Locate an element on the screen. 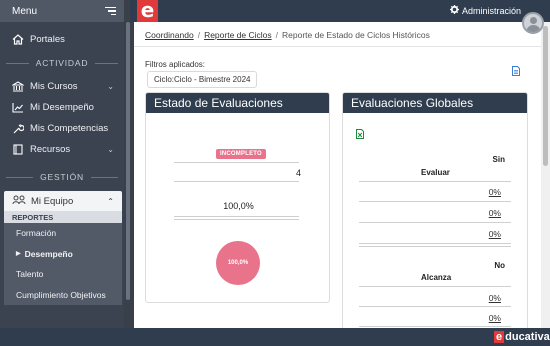  filters-label: Filtros aplicados: is located at coordinates (175, 64).